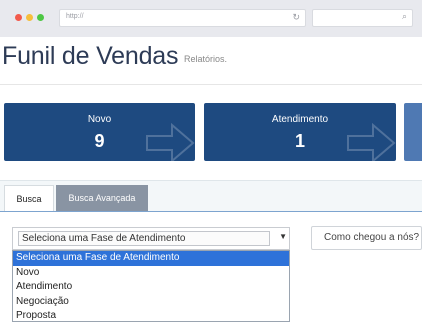 The width and height of the screenshot is (422, 322). I want to click on address-text: http://, so click(75, 16).